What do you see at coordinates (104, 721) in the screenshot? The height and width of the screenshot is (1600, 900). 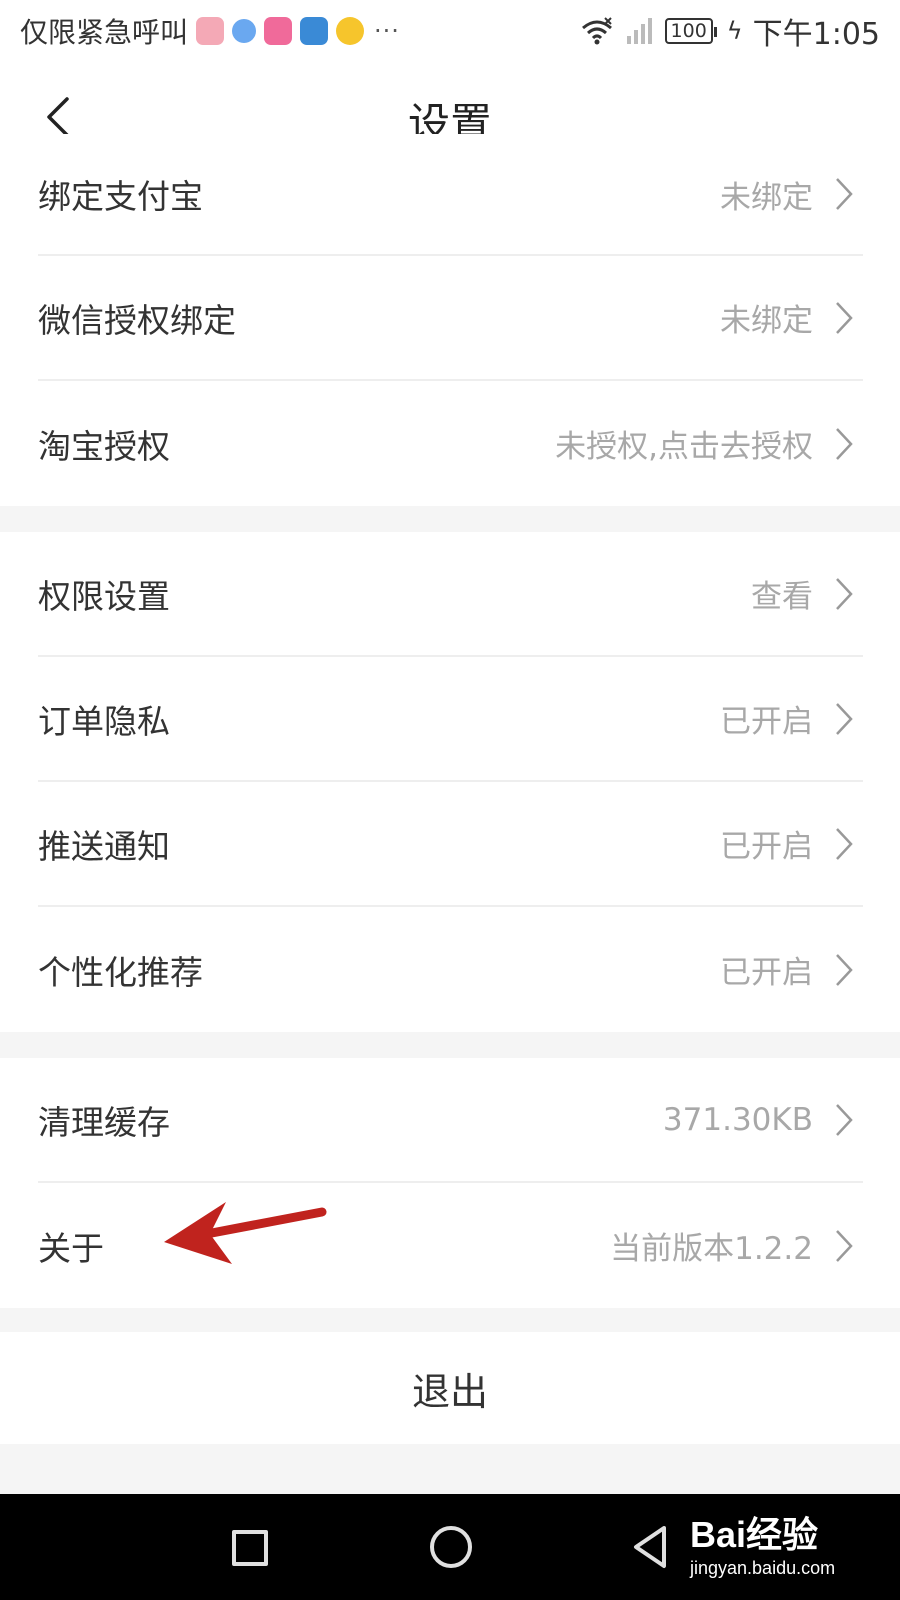 I see `row-label: 订单隐私` at bounding box center [104, 721].